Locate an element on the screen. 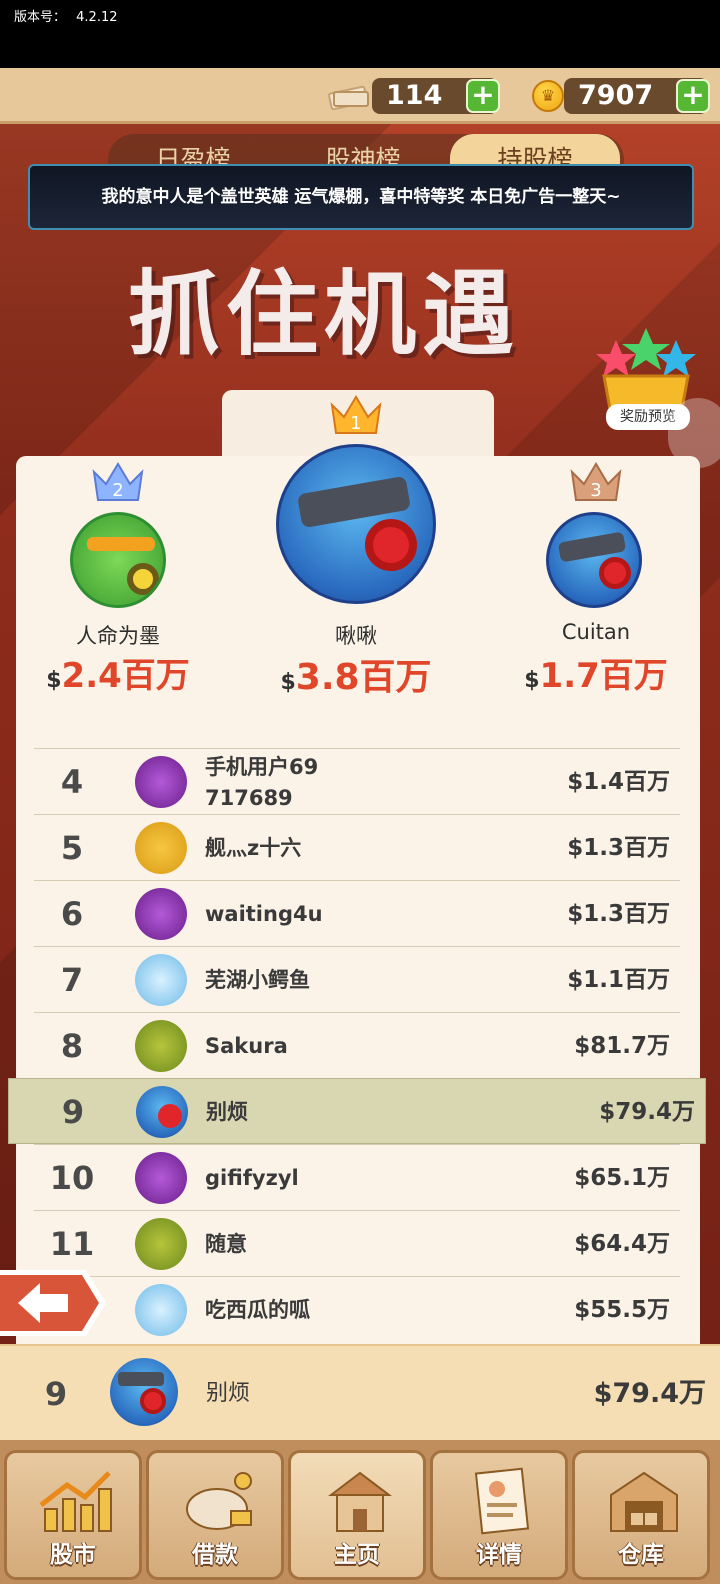  rank-number: 6 is located at coordinates (72, 914).